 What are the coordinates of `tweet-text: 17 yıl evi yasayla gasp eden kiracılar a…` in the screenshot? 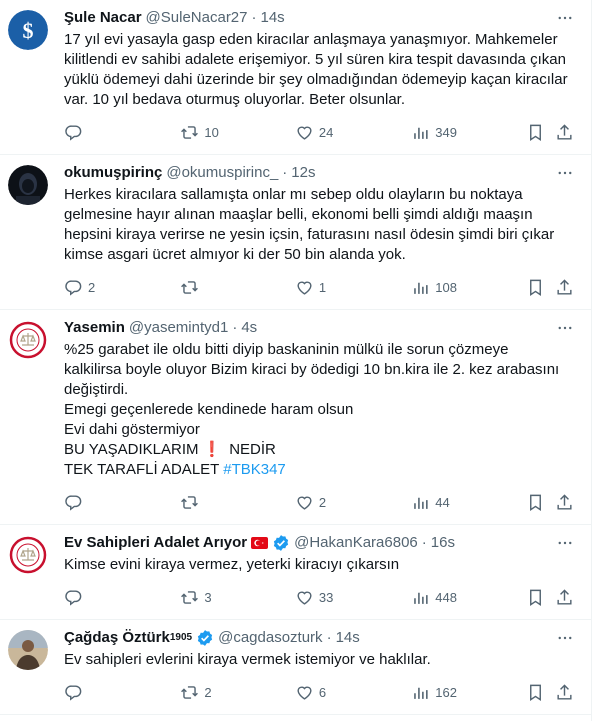 It's located at (319, 70).